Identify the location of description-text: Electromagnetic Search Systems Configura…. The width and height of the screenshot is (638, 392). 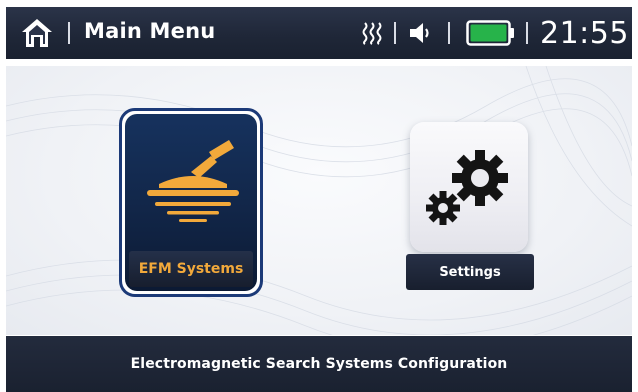
(319, 364).